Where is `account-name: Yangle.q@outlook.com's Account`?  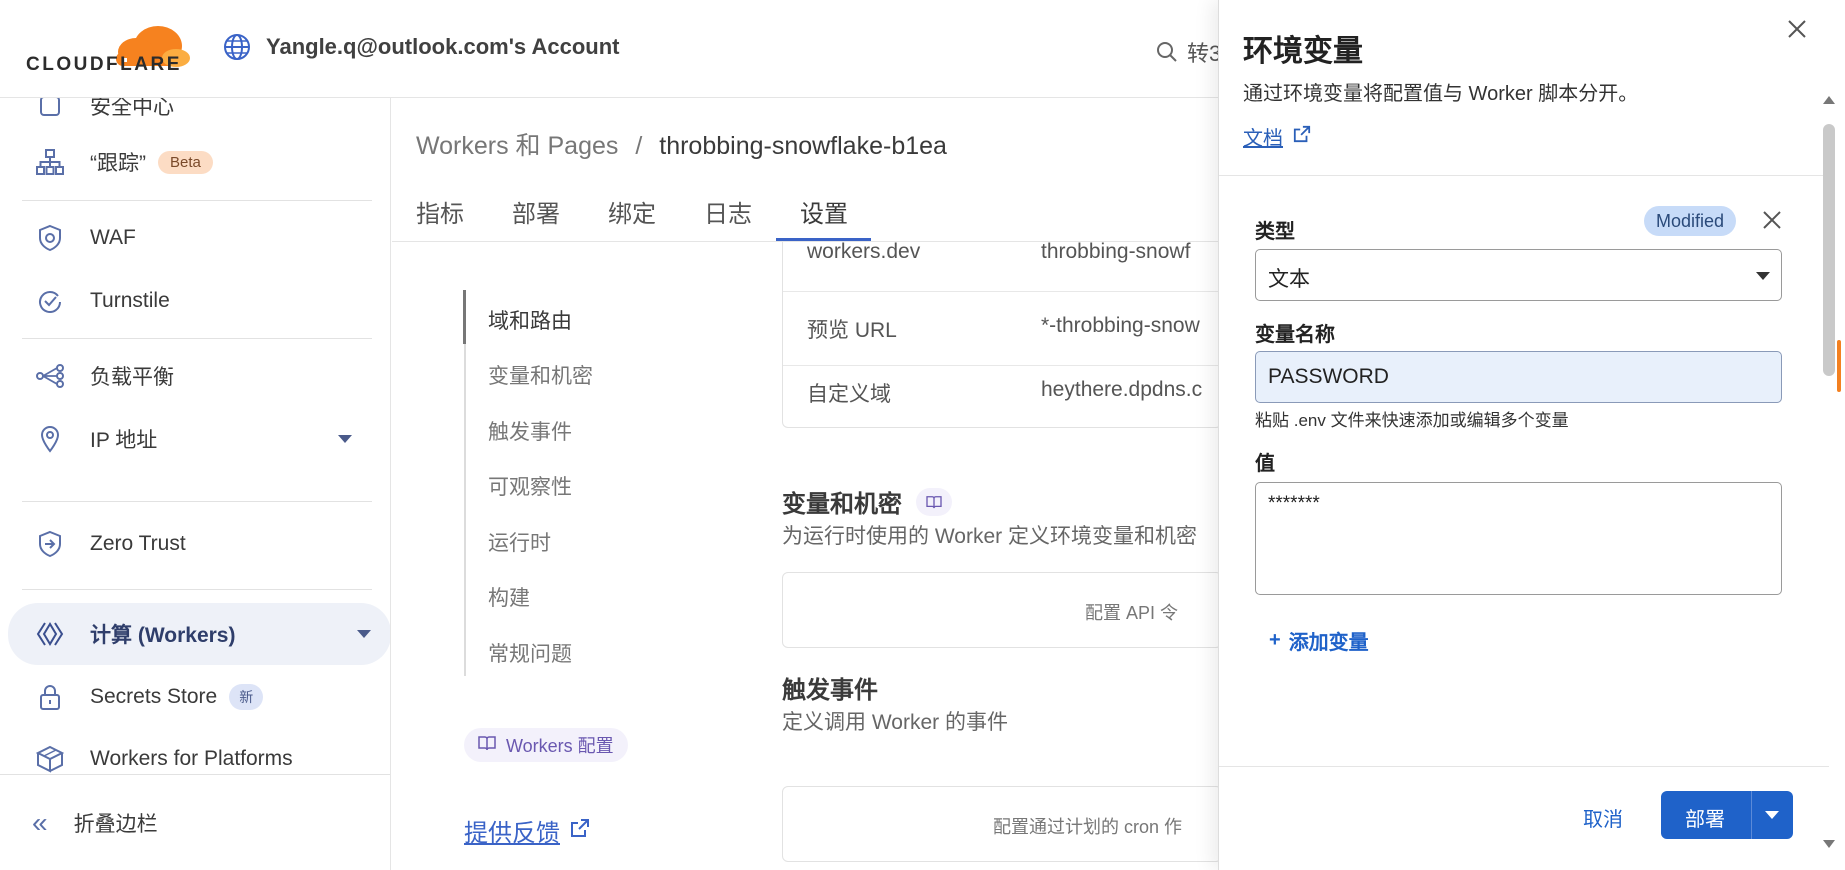 account-name: Yangle.q@outlook.com's Account is located at coordinates (443, 46).